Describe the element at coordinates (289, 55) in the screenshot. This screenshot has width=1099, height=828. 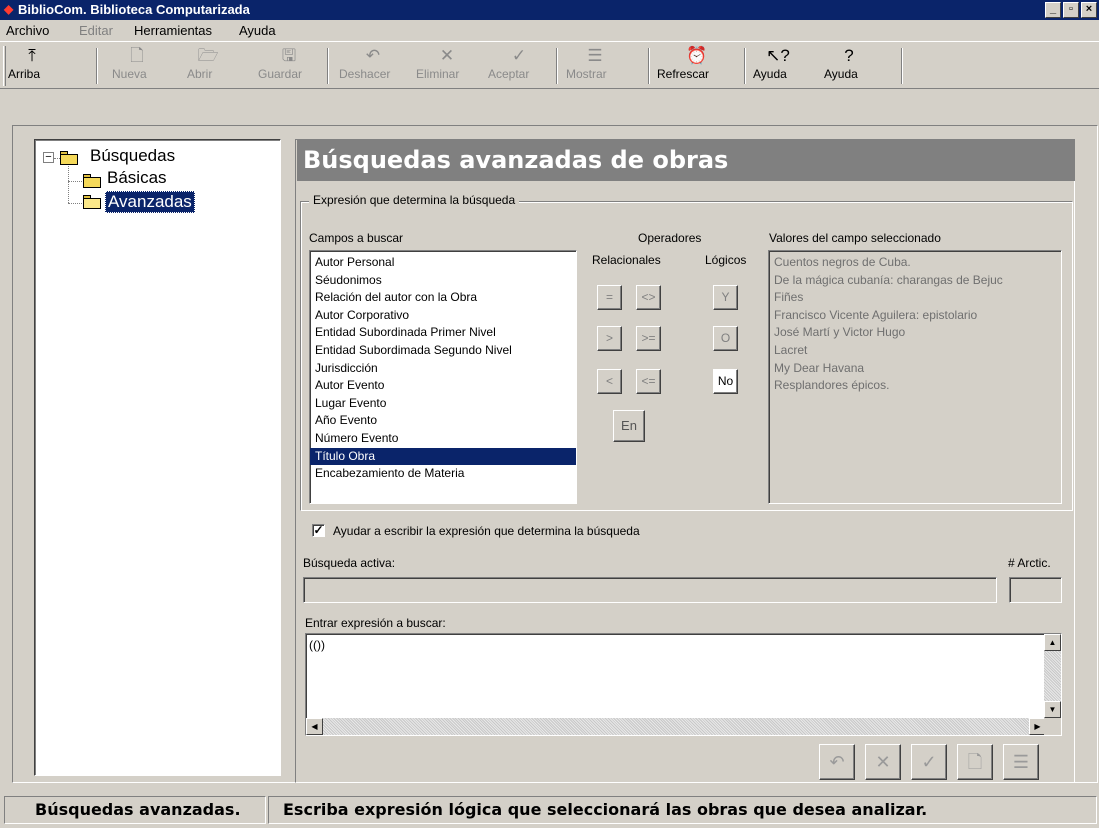
I see `save-disk-icon: 🖫` at that location.